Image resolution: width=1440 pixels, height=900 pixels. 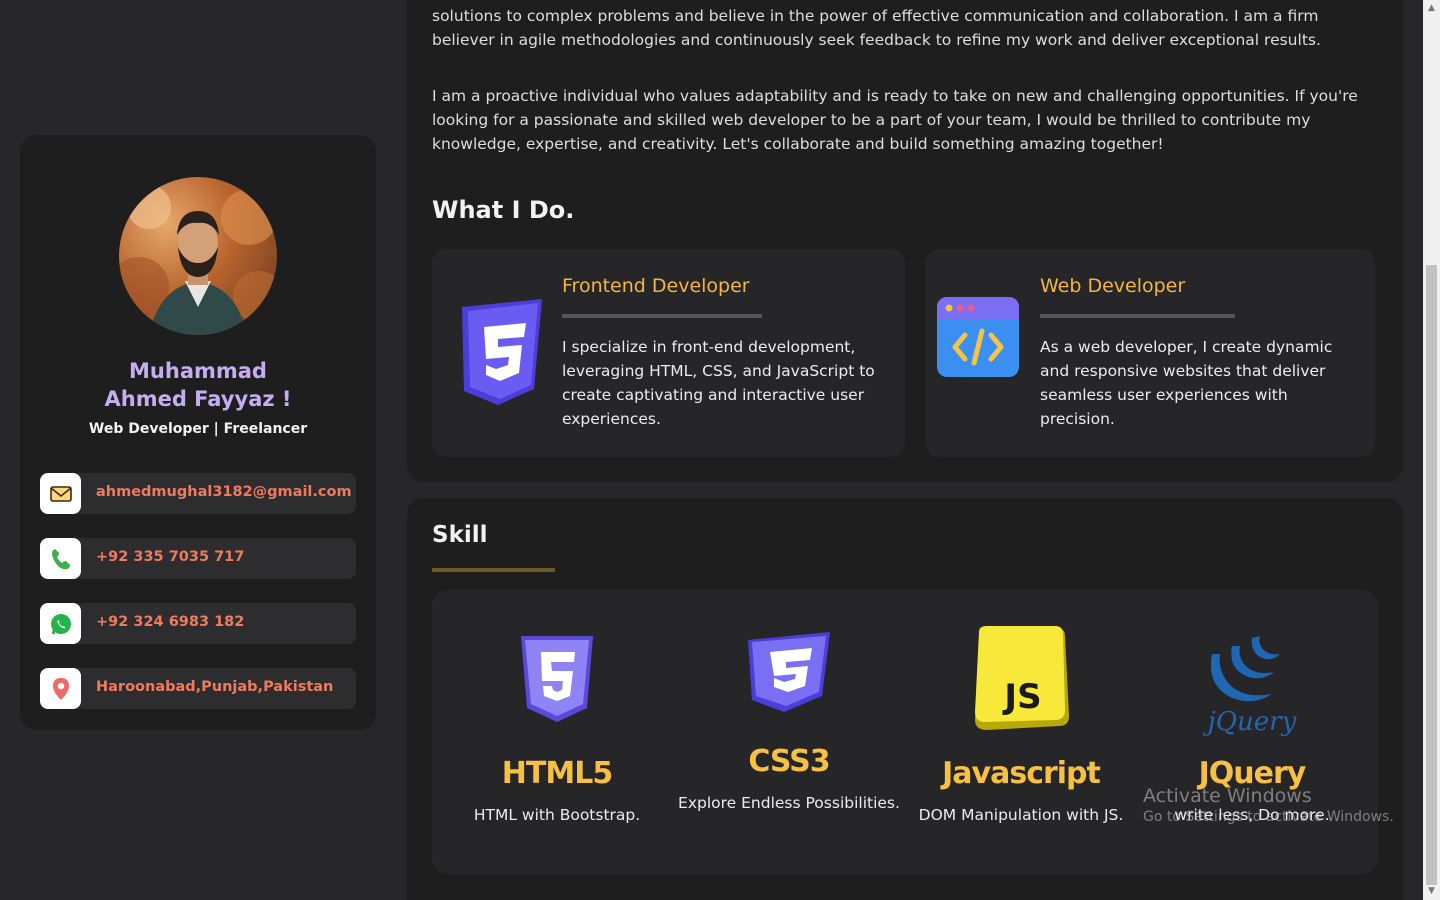 I want to click on javascript-icon: JS, so click(x=1022, y=678).